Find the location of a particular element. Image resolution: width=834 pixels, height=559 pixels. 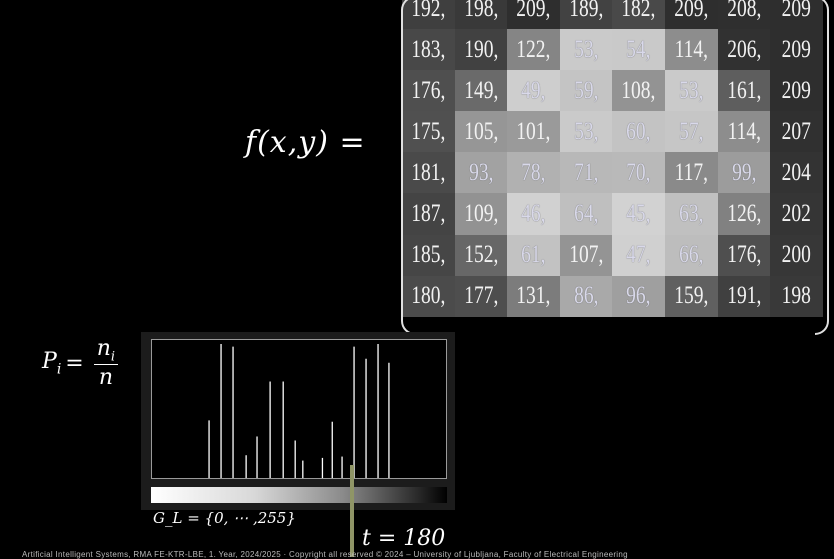

matrix-cell: 99, is located at coordinates (744, 173).